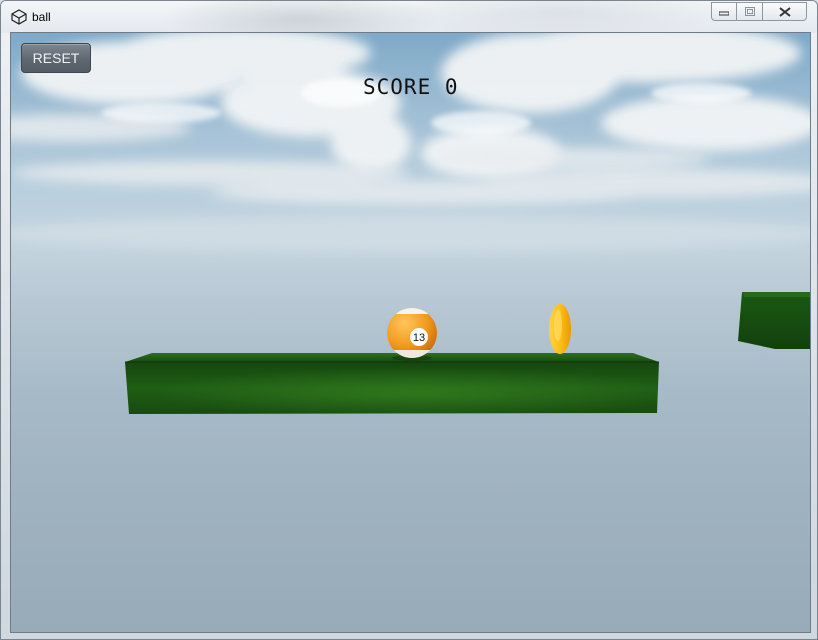  Describe the element at coordinates (397, 87) in the screenshot. I see `score-label: SCORE` at that location.